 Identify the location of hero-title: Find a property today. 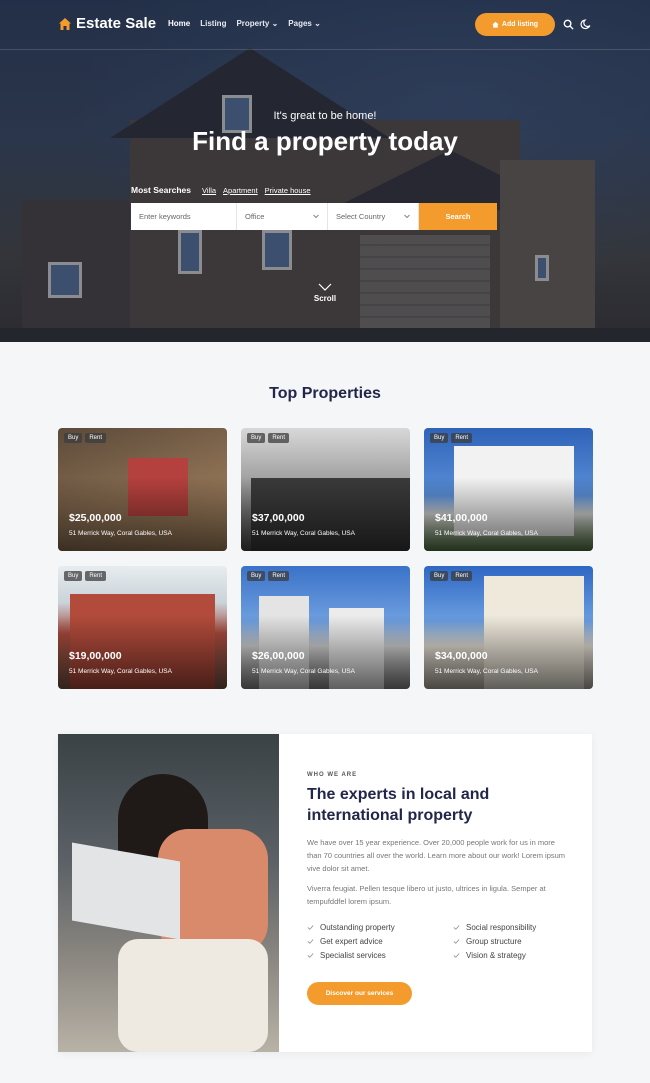
(325, 141).